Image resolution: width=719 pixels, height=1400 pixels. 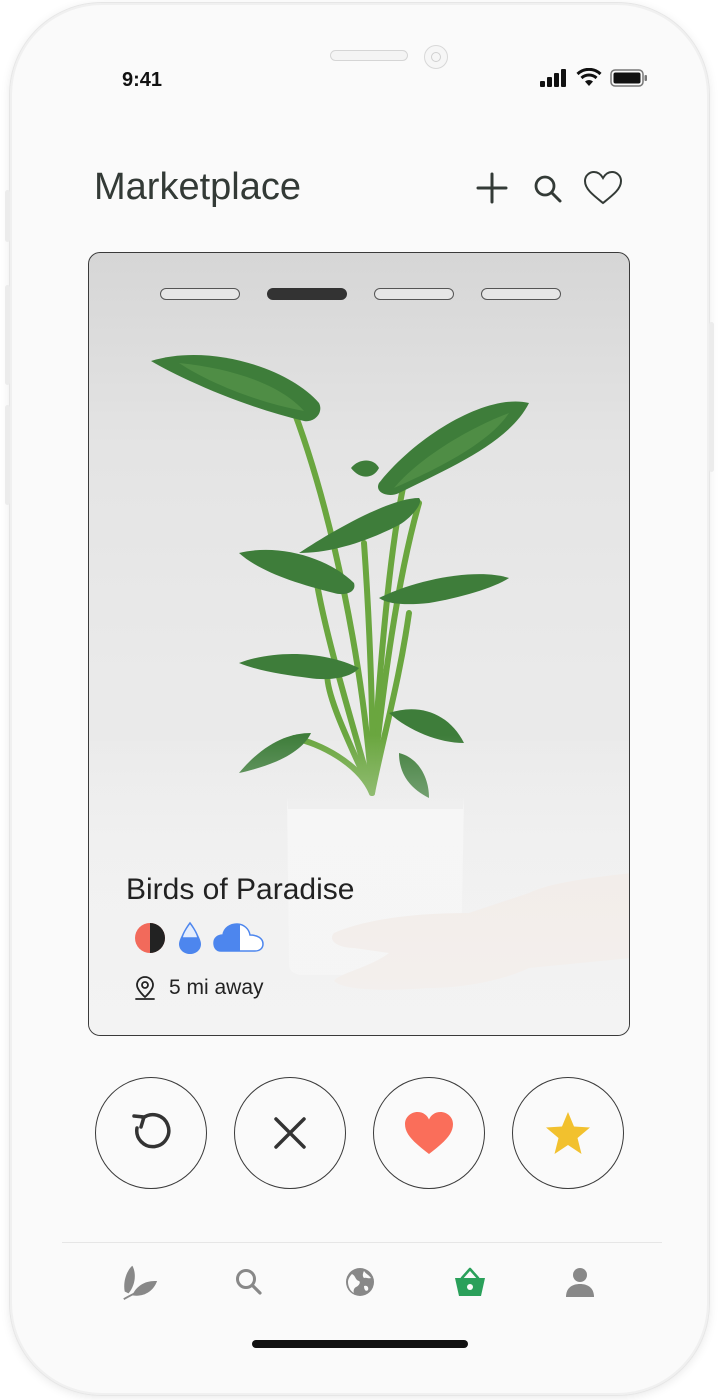 What do you see at coordinates (7, 335) in the screenshot?
I see `volume-up-button` at bounding box center [7, 335].